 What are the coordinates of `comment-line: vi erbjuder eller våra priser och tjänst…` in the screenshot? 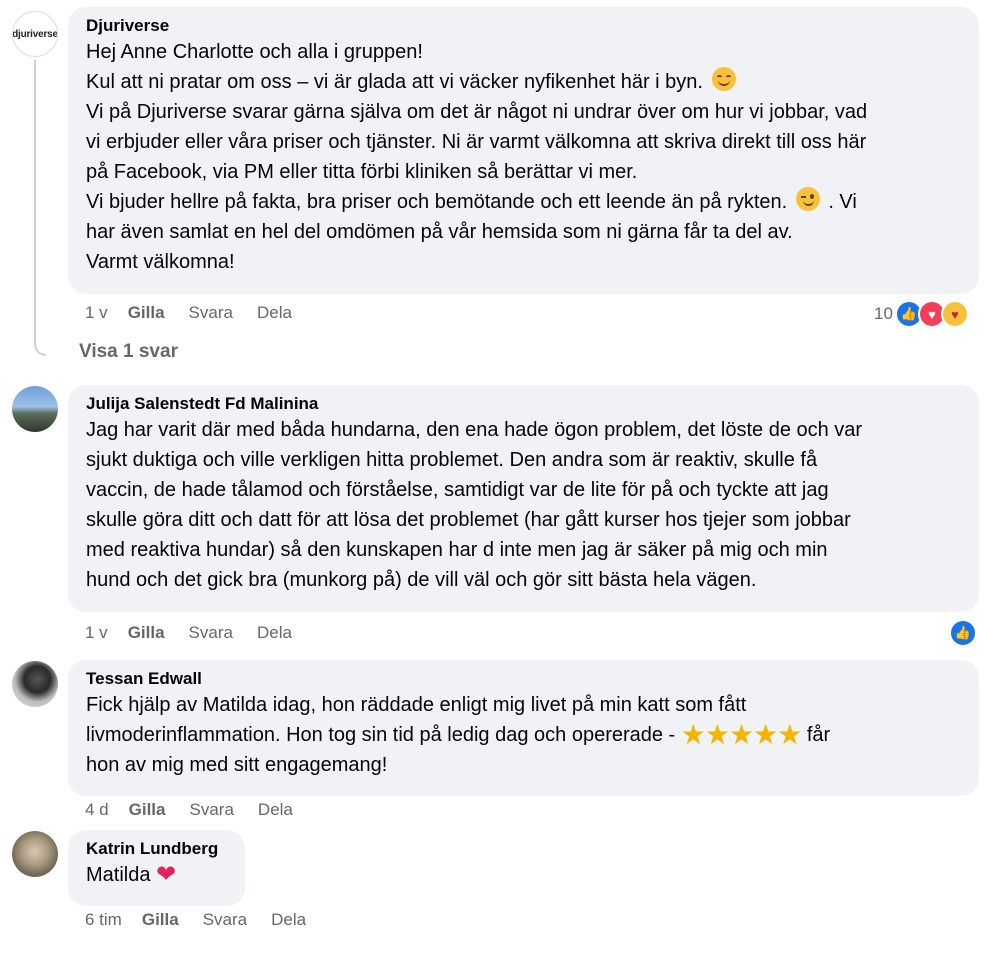 It's located at (476, 142).